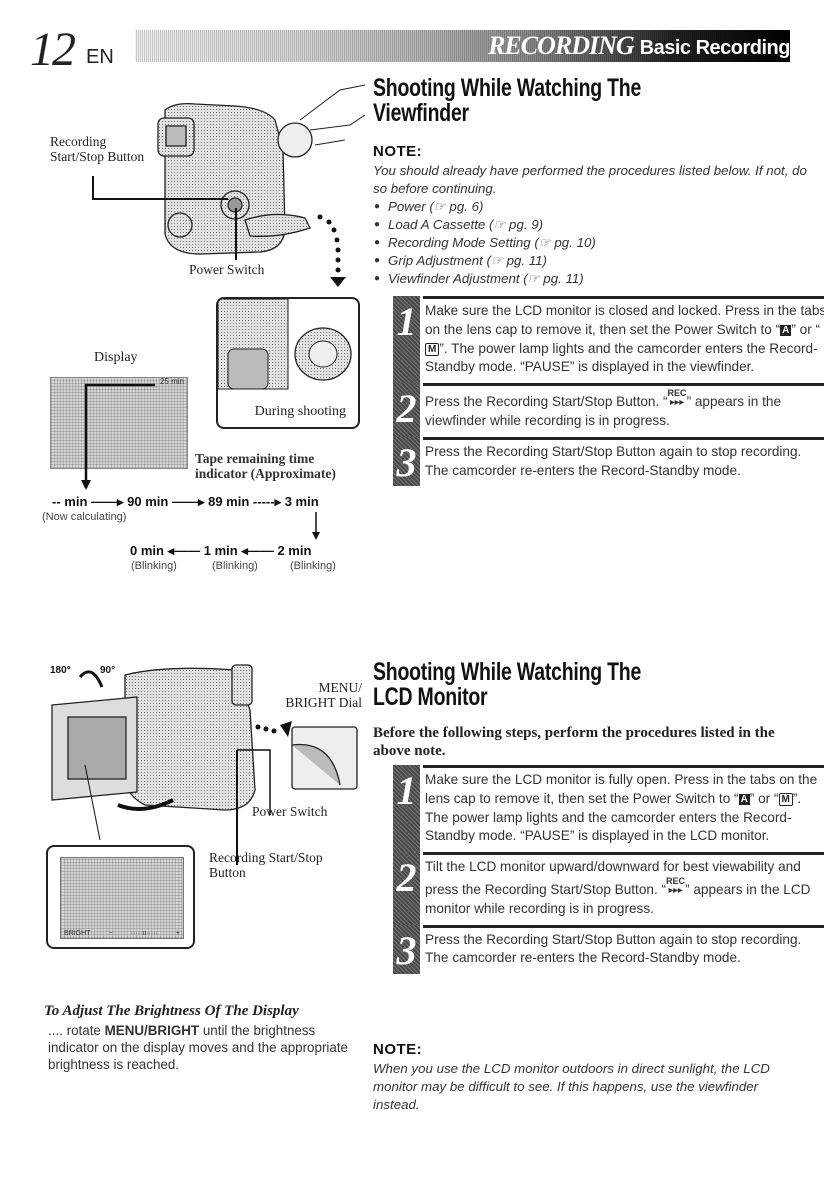 The width and height of the screenshot is (824, 1180). What do you see at coordinates (561, 45) in the screenshot?
I see `section-title: RECORDING` at bounding box center [561, 45].